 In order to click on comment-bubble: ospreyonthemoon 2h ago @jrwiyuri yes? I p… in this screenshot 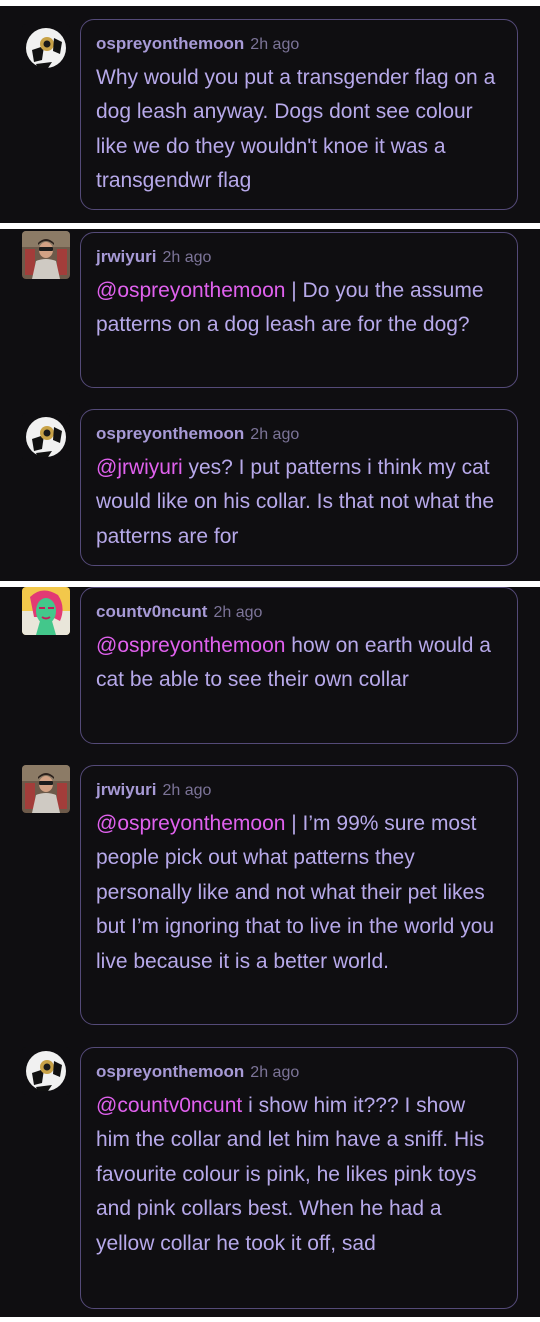, I will do `click(299, 487)`.